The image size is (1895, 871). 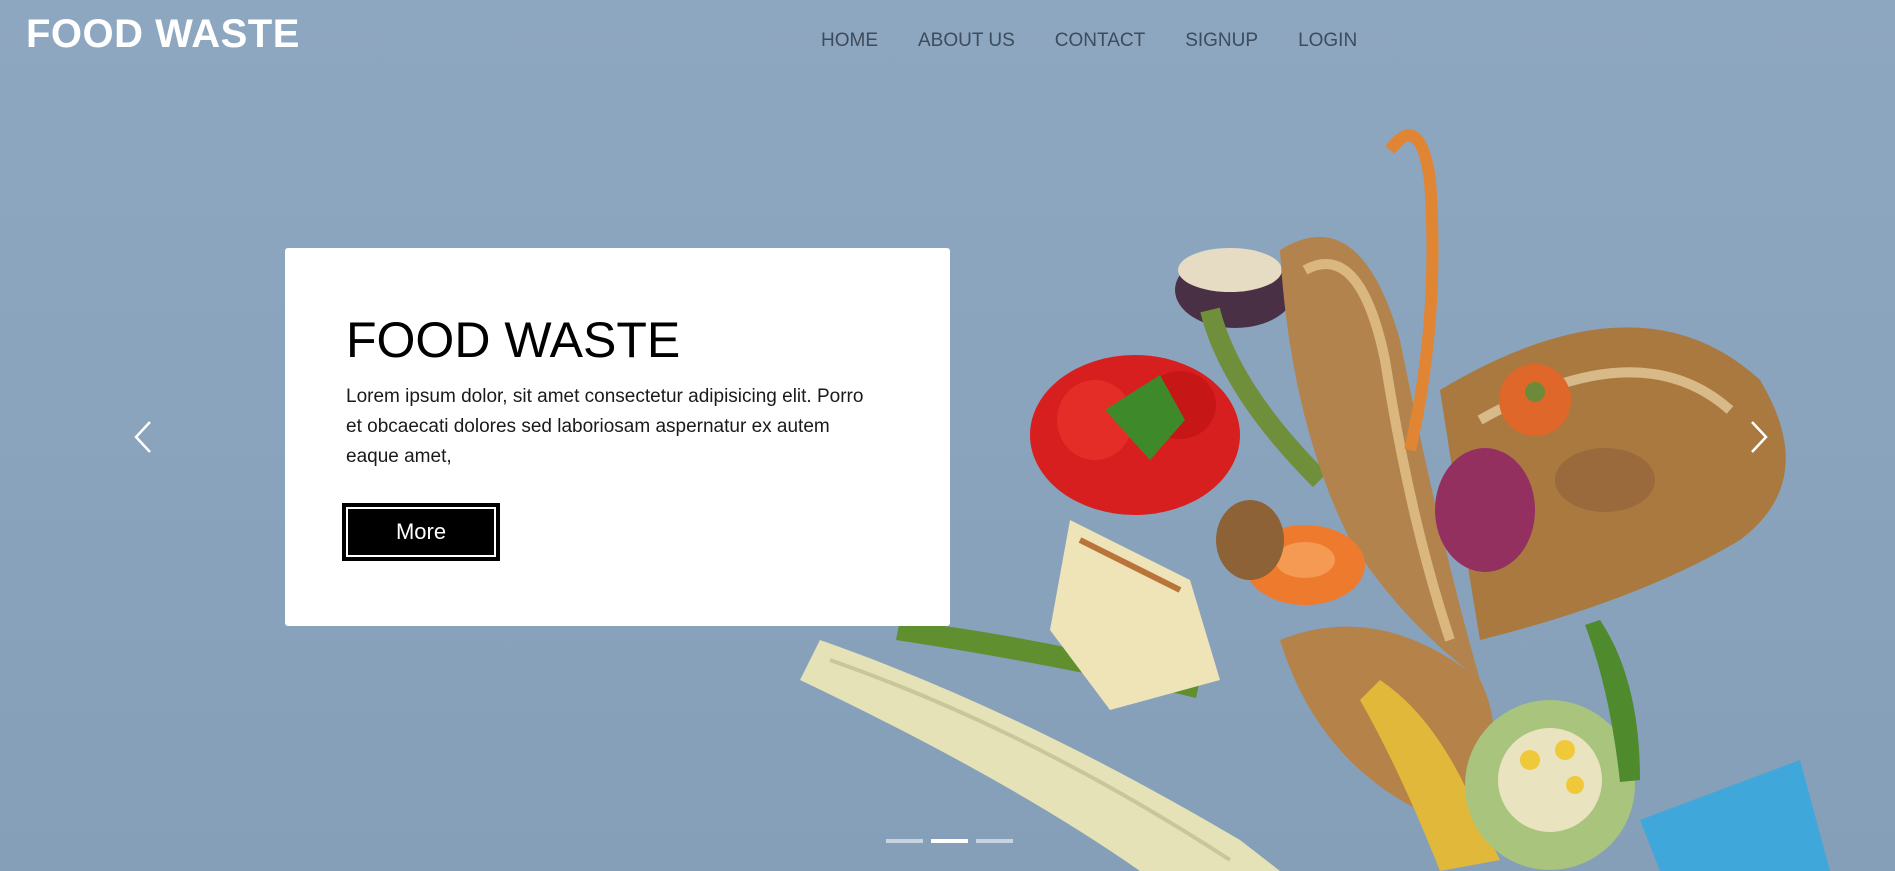 I want to click on chevron-right-icon, so click(x=1759, y=437).